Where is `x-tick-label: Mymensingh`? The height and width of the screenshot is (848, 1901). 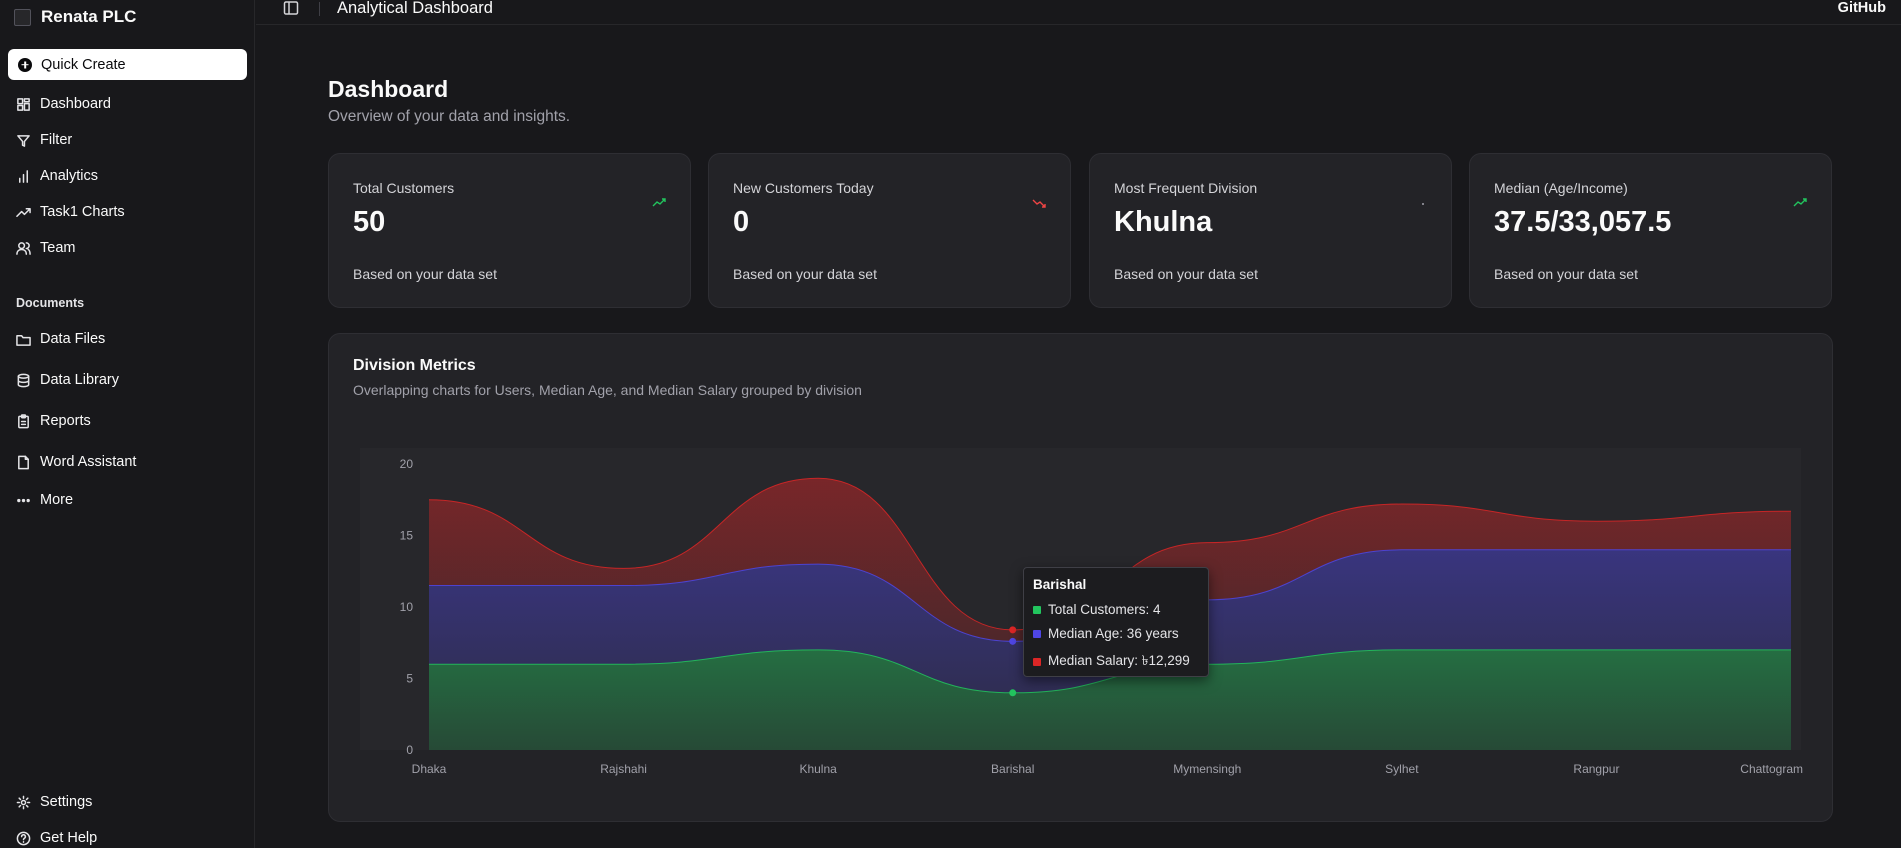
x-tick-label: Mymensingh is located at coordinates (1207, 769).